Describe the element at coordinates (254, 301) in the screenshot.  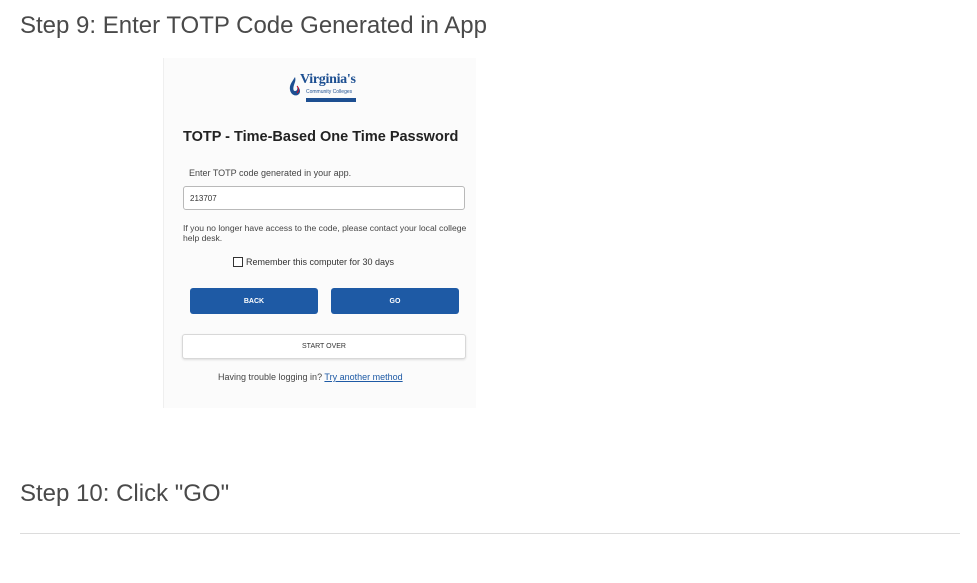
I see `back-button: BACK` at that location.